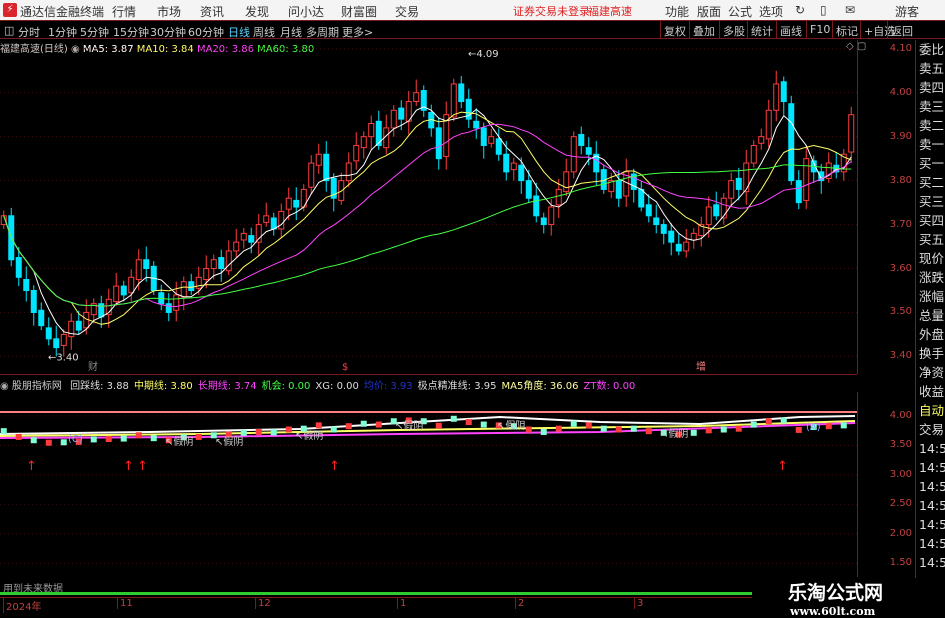 Image resolution: width=945 pixels, height=618 pixels. What do you see at coordinates (932, 372) in the screenshot?
I see `quote-label: 净资` at bounding box center [932, 372].